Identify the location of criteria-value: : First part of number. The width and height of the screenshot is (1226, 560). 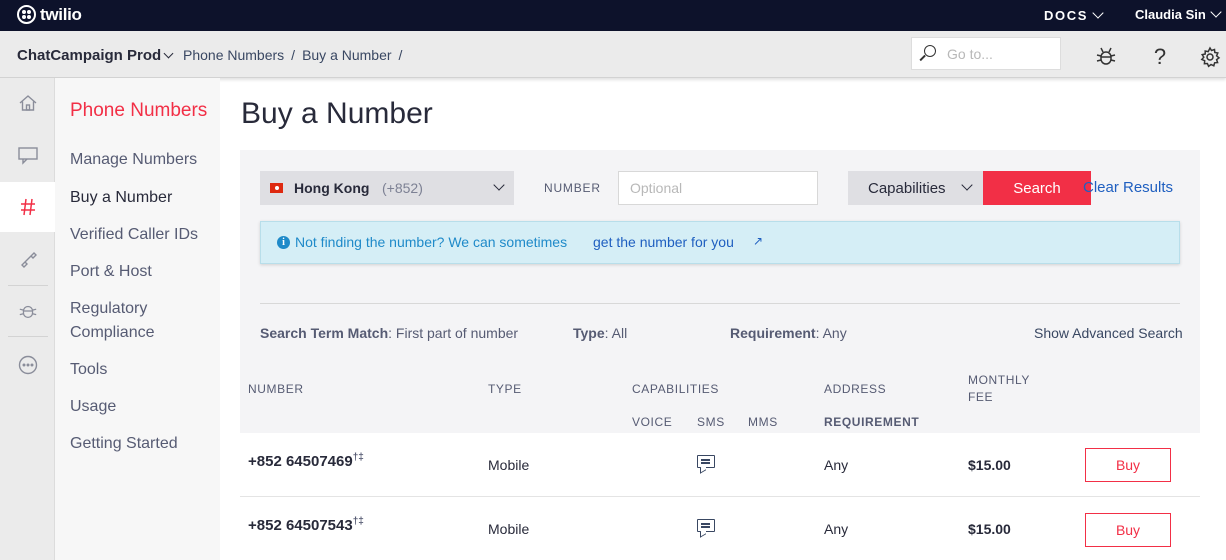
(453, 333).